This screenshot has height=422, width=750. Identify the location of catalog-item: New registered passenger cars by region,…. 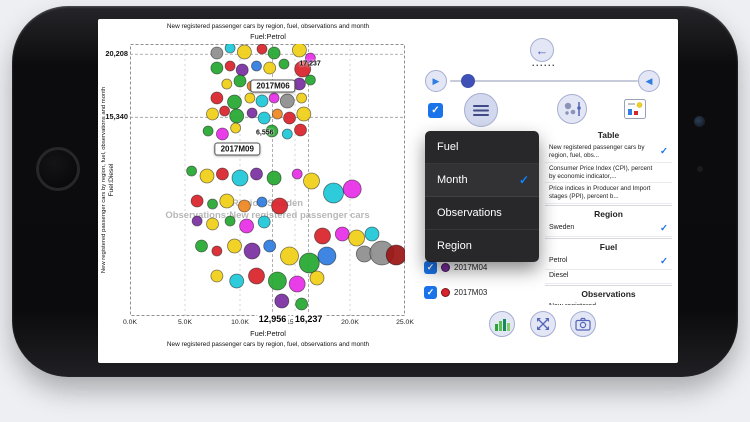
(608, 152).